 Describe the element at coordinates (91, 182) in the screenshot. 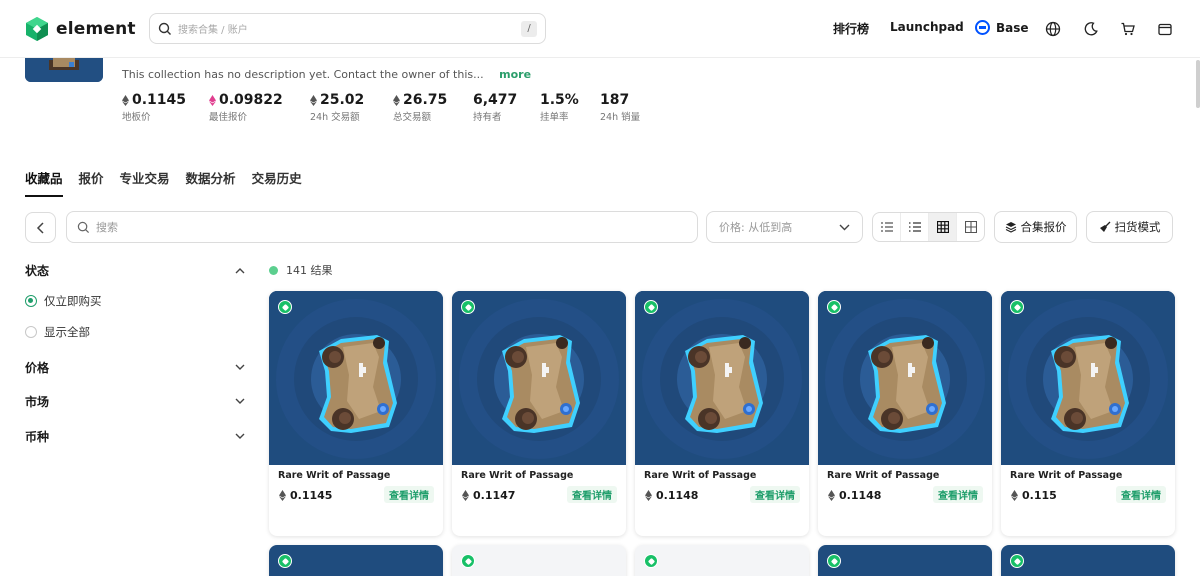

I see `tab-offers: 报价` at that location.